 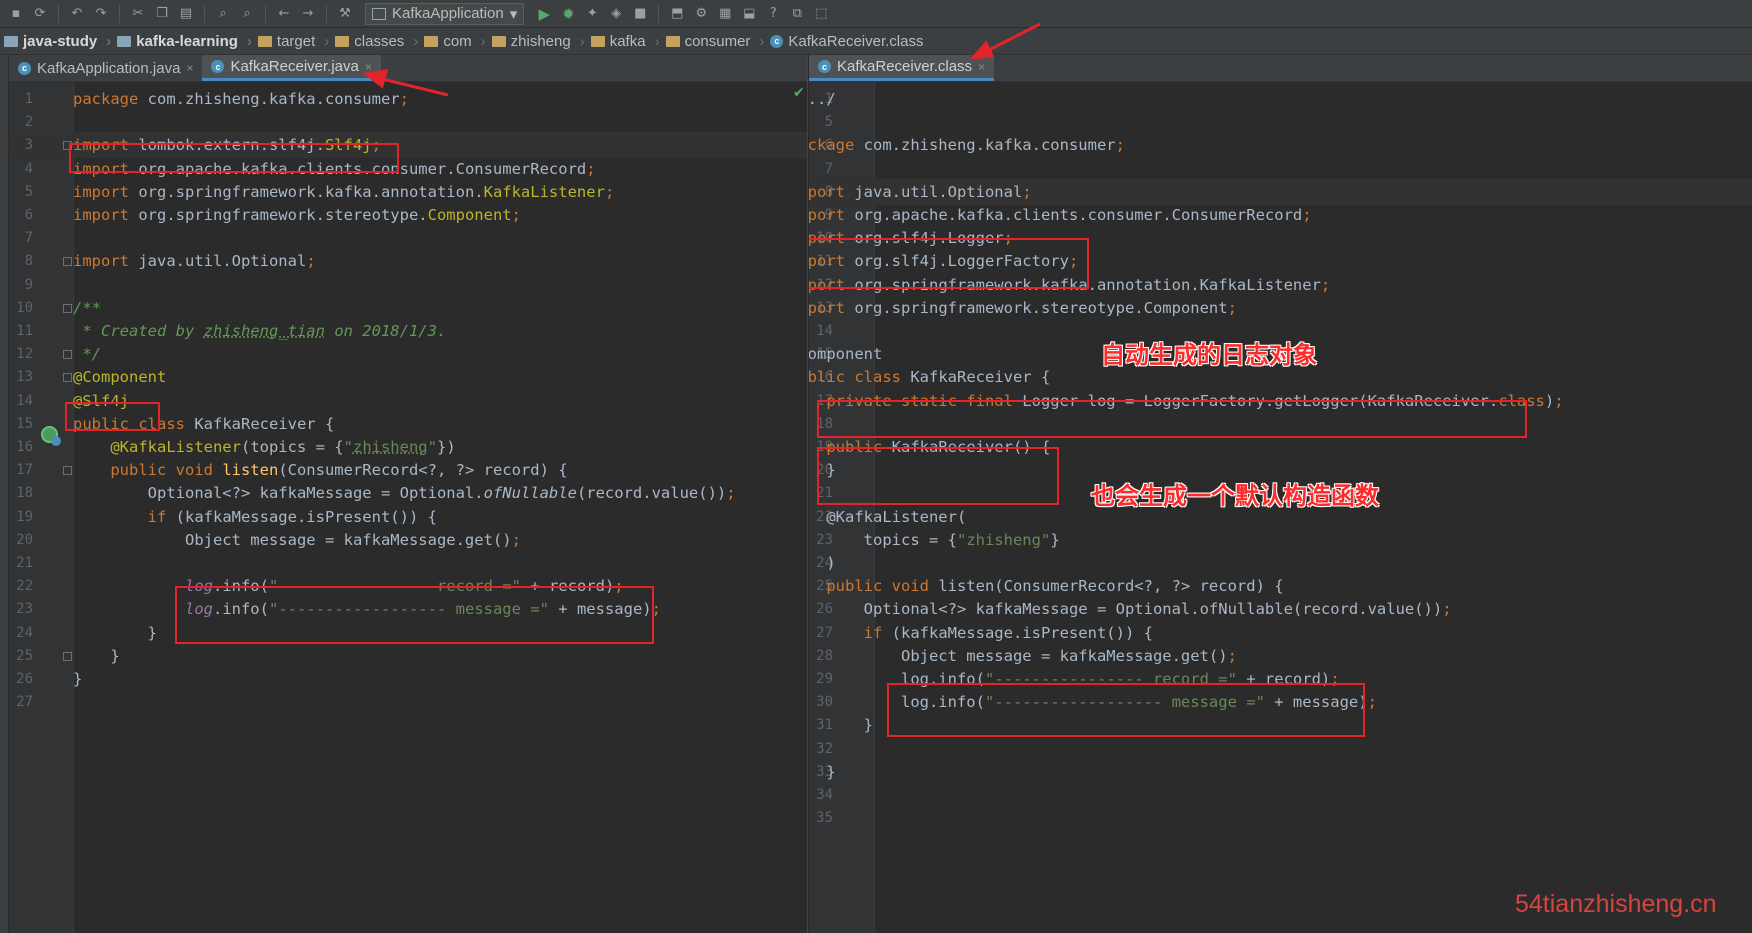 What do you see at coordinates (308, 14) in the screenshot?
I see `forward-icon: →` at bounding box center [308, 14].